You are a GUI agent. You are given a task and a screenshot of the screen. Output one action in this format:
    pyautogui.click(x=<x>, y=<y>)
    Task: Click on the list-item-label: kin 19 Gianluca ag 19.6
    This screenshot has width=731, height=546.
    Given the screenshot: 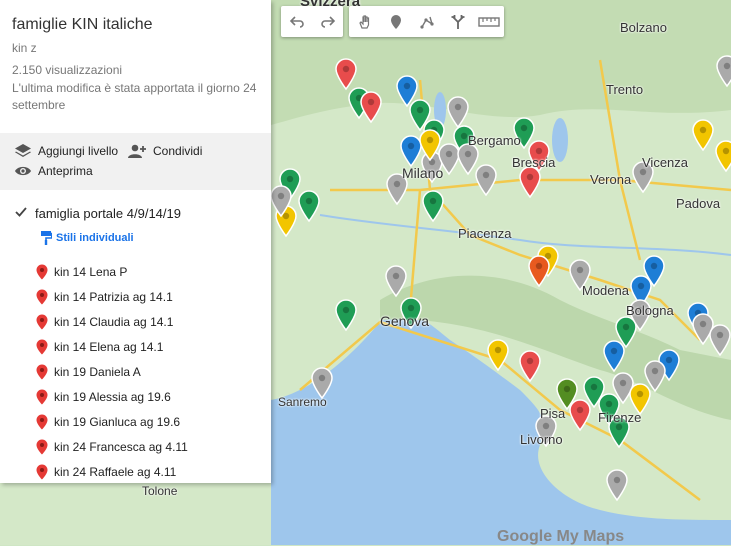 What is the action you would take?
    pyautogui.click(x=117, y=421)
    